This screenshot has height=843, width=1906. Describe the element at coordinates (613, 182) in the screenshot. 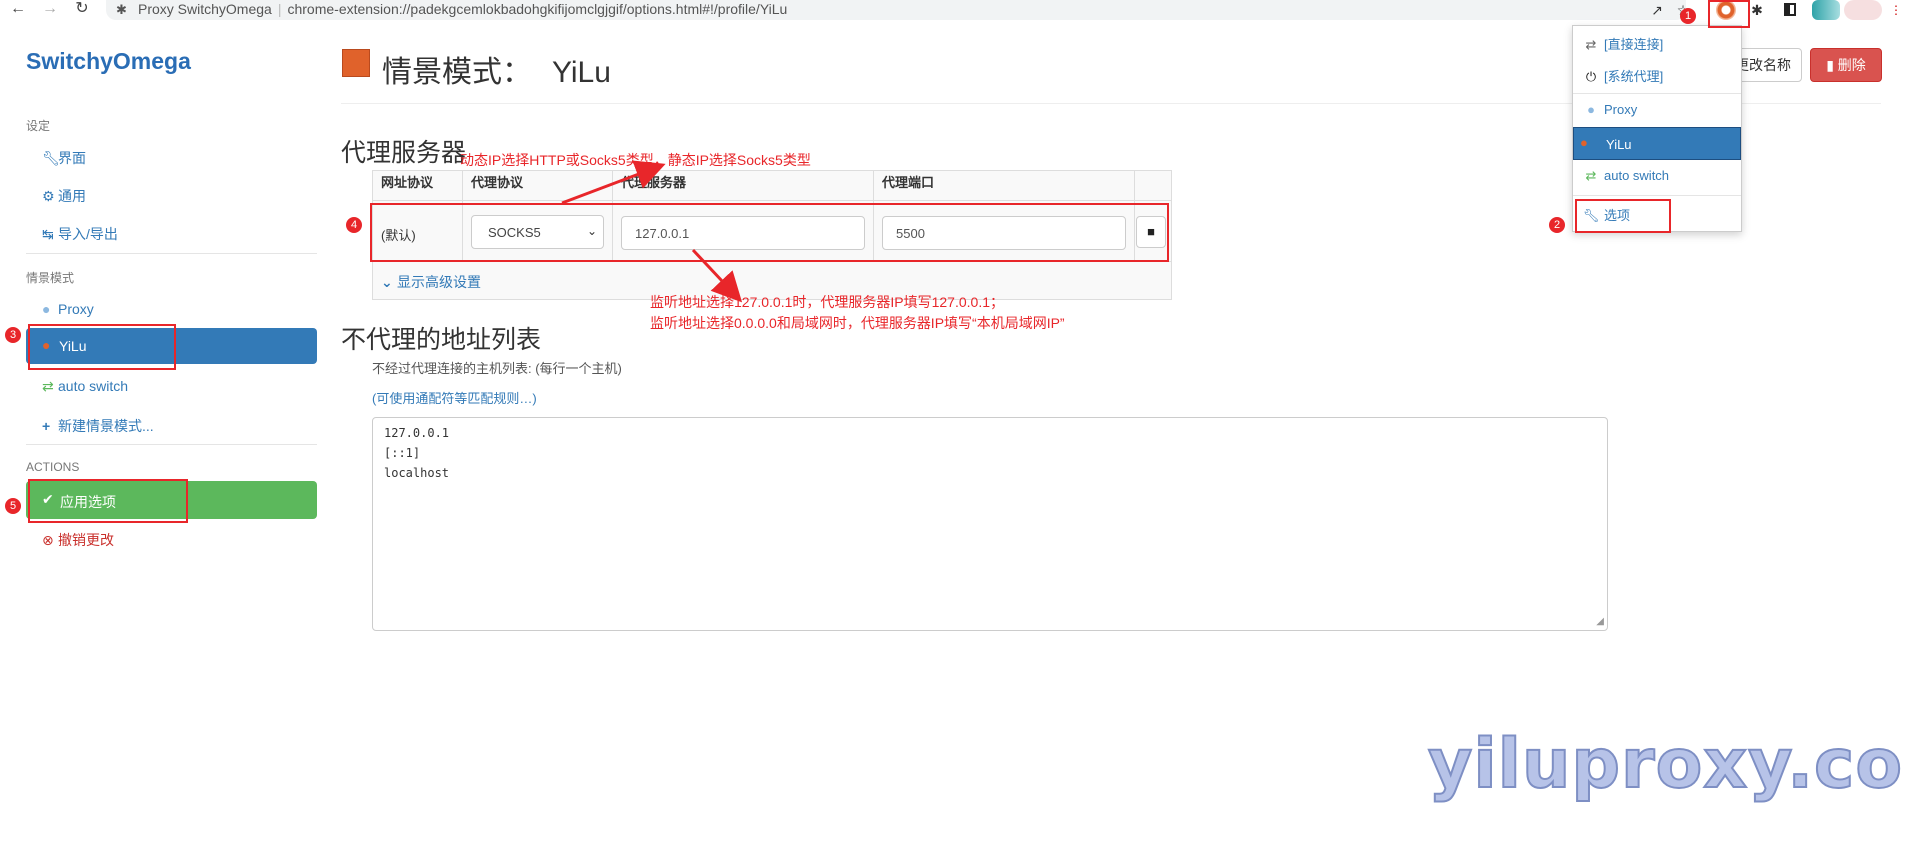

I see `arrow-to-protocol-note` at that location.